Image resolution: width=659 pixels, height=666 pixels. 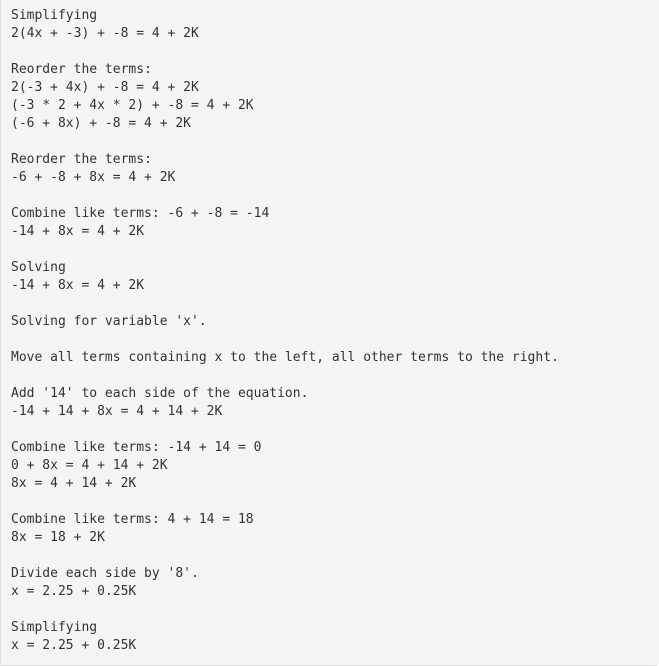 What do you see at coordinates (132, 519) in the screenshot?
I see `step-heading: Combine like terms: 4 + 14 = 18` at bounding box center [132, 519].